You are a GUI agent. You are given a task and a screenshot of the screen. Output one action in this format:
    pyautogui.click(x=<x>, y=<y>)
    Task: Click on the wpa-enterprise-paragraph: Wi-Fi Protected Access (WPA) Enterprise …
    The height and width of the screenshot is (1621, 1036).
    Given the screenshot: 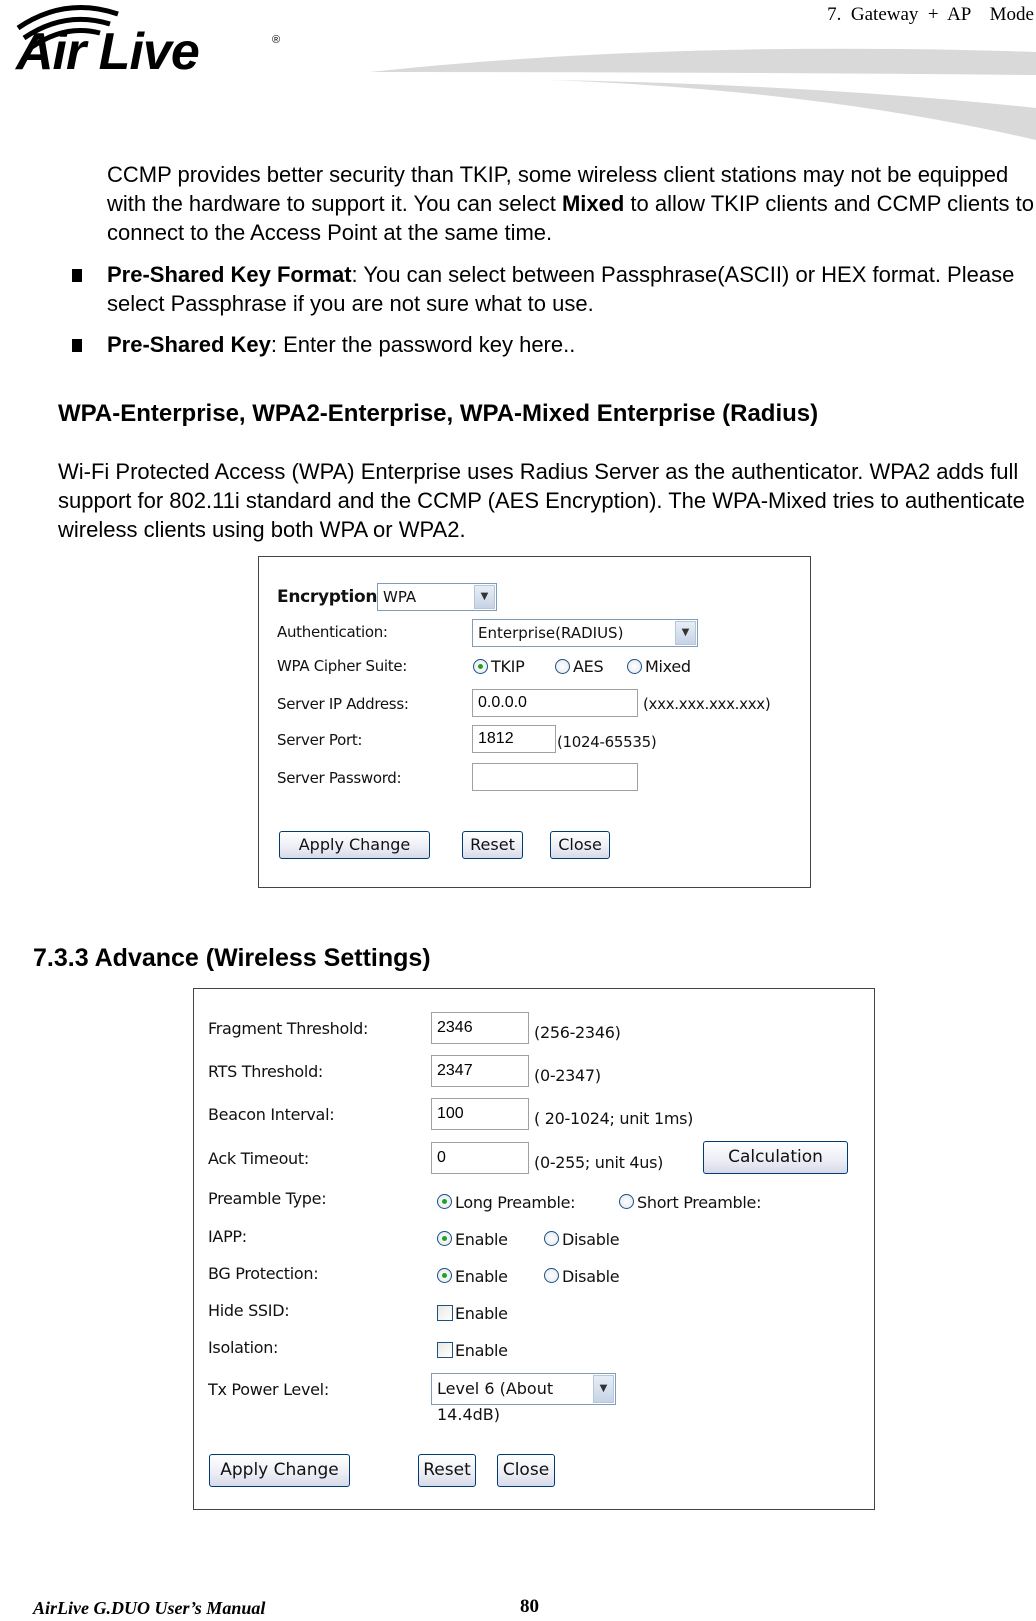 What is the action you would take?
    pyautogui.click(x=541, y=500)
    